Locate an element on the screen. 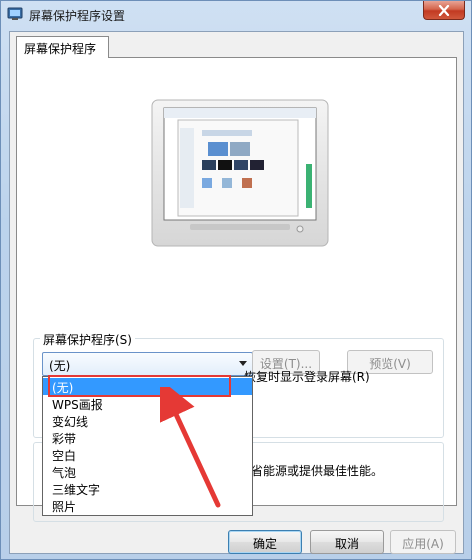 This screenshot has width=472, height=560. close-icon is located at coordinates (444, 10).